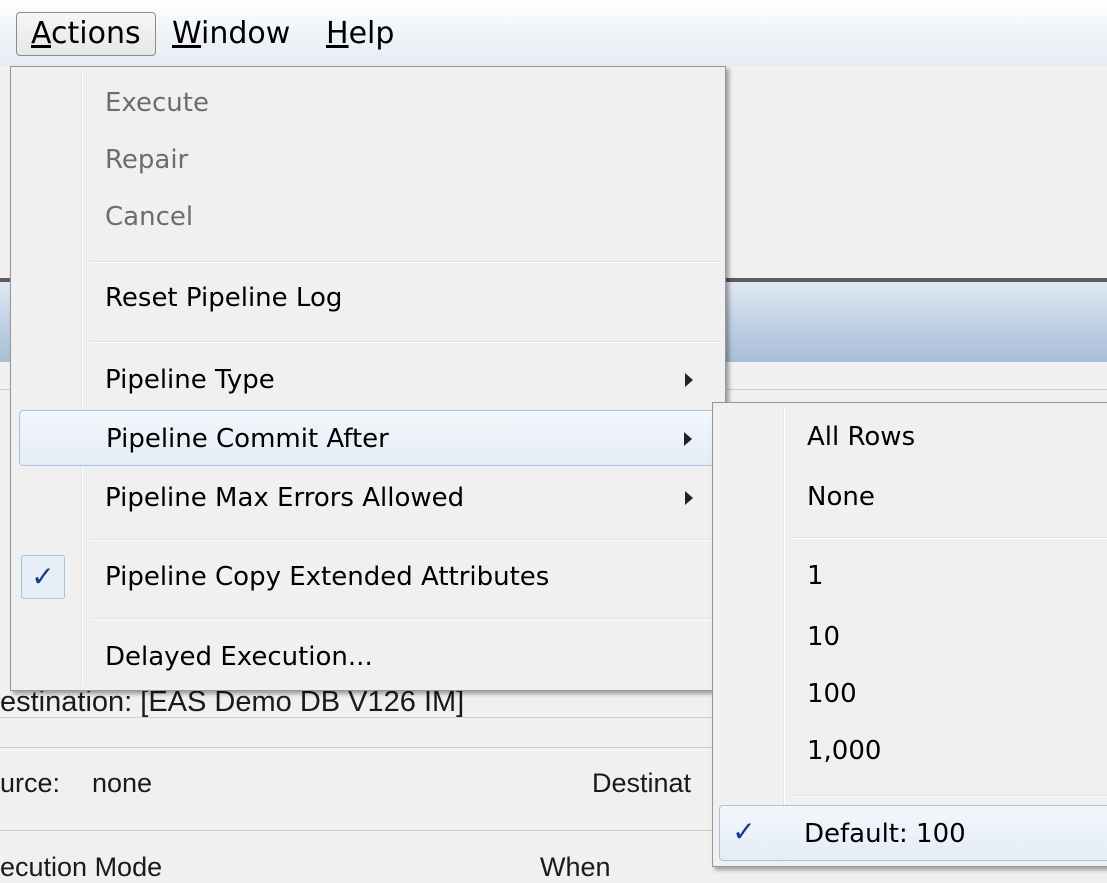 This screenshot has width=1107, height=883. What do you see at coordinates (844, 751) in the screenshot?
I see `menu-item-label: 1,000` at bounding box center [844, 751].